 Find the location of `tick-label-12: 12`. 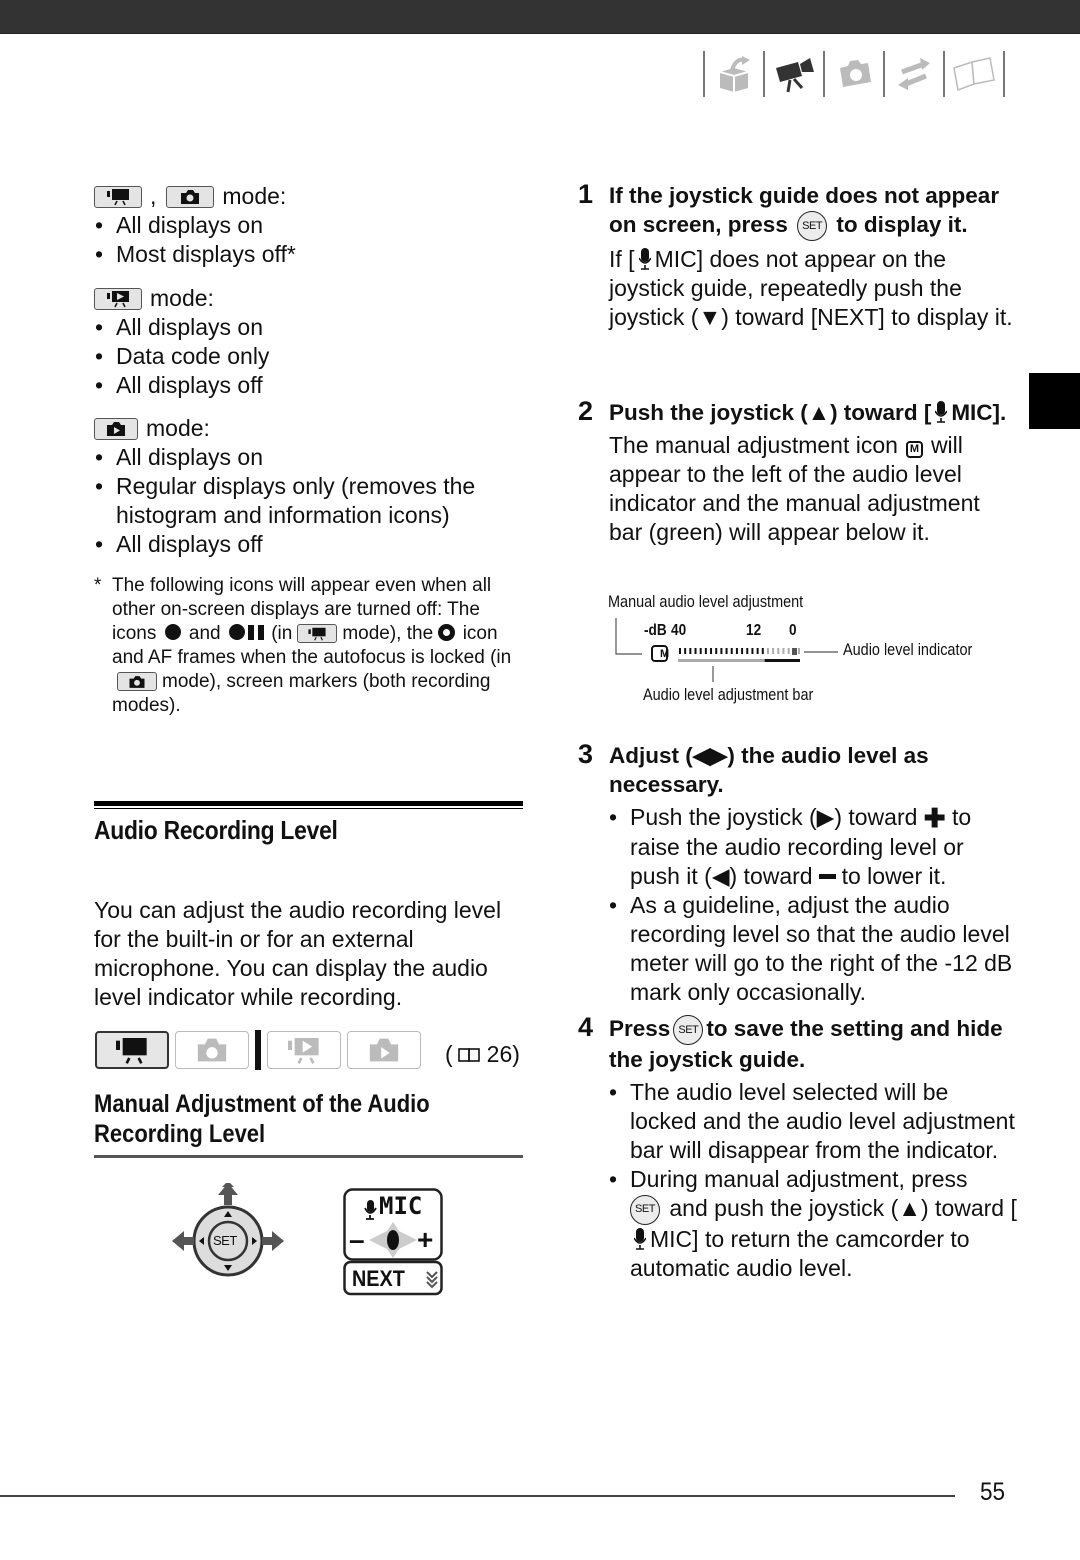

tick-label-12: 12 is located at coordinates (754, 630).